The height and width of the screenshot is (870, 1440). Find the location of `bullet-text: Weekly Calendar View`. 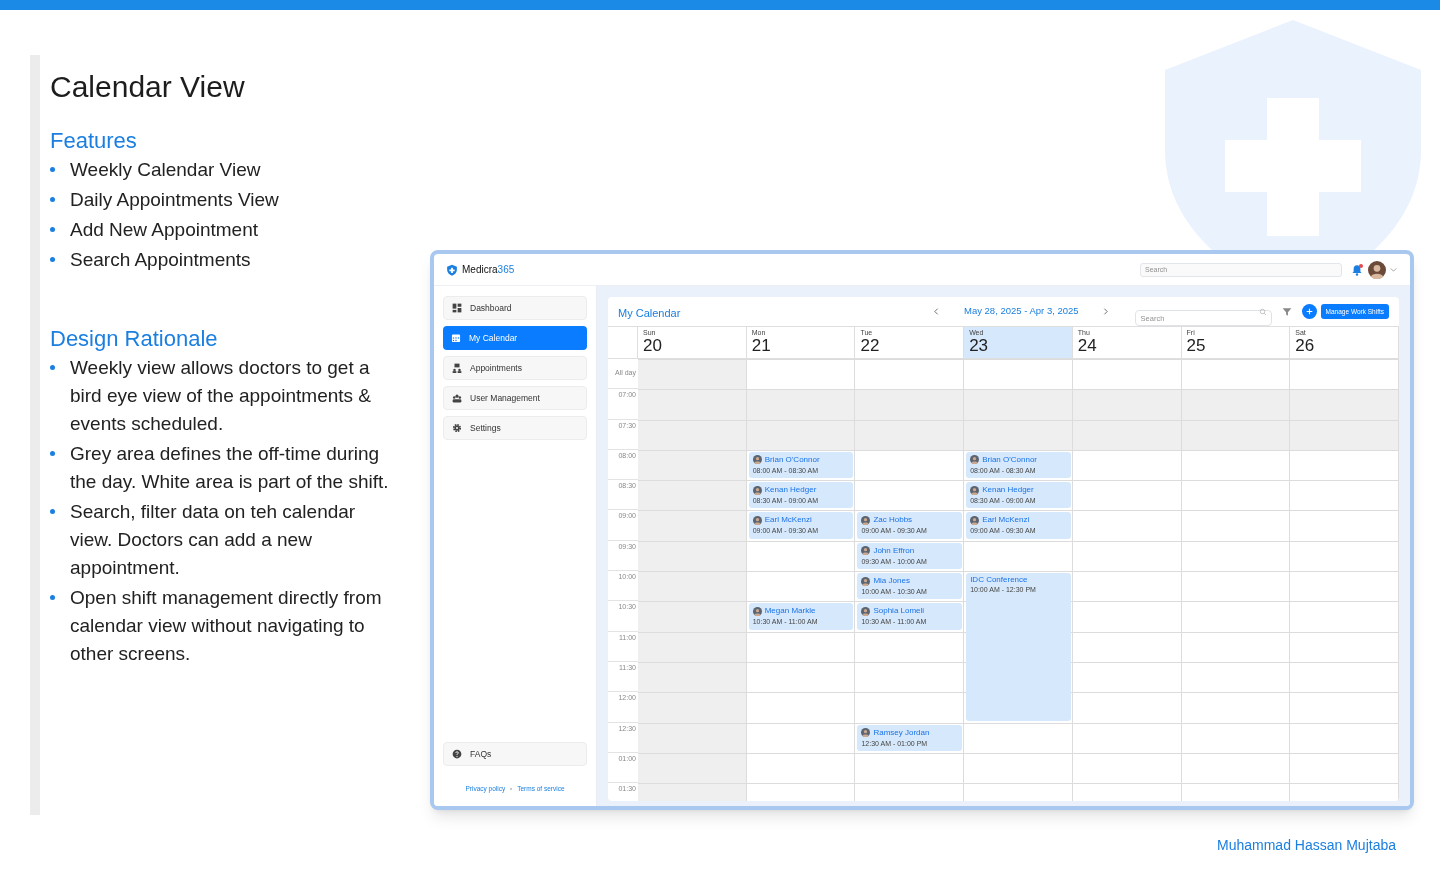

bullet-text: Weekly Calendar View is located at coordinates (166, 170).